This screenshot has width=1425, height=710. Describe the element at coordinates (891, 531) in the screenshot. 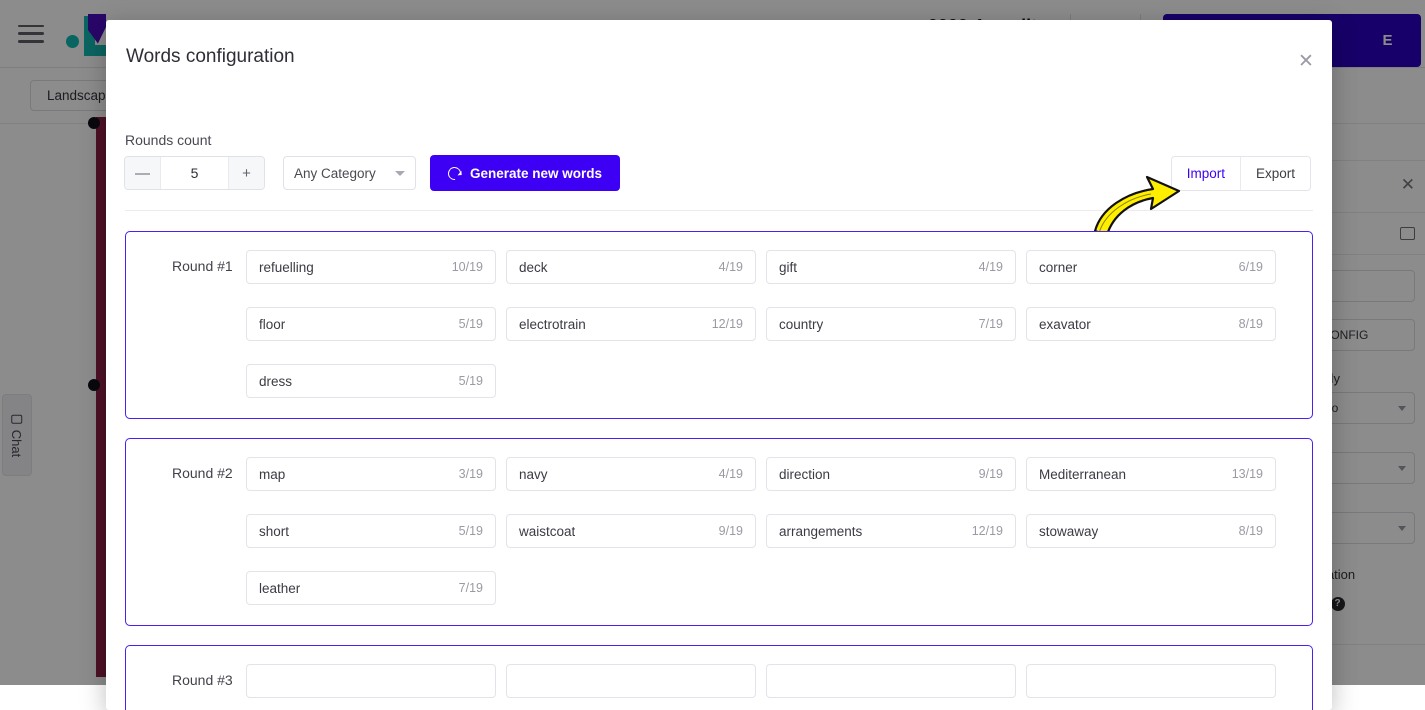

I see `word-input: arrangements 12/19` at that location.